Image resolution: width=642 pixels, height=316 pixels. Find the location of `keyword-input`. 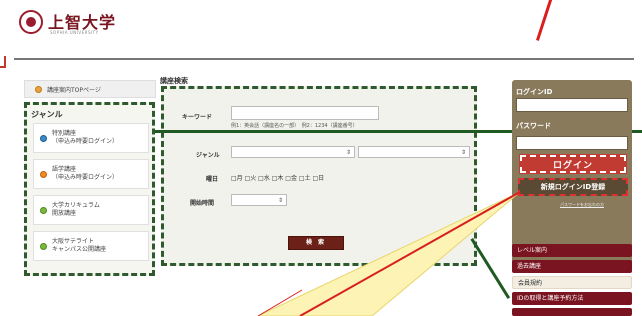

keyword-input is located at coordinates (305, 113).